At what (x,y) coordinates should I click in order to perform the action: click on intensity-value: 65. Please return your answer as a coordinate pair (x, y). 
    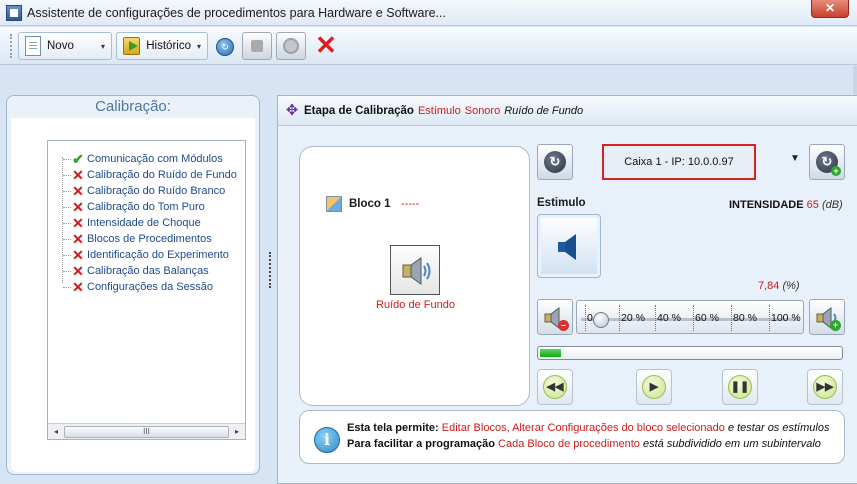
    Looking at the image, I should click on (812, 205).